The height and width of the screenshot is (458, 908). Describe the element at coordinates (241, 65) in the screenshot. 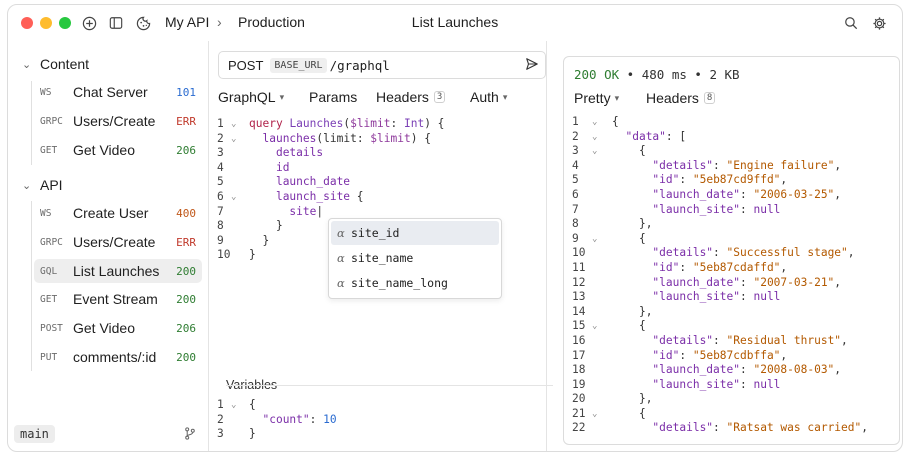

I see `http-method-selector: POST` at that location.